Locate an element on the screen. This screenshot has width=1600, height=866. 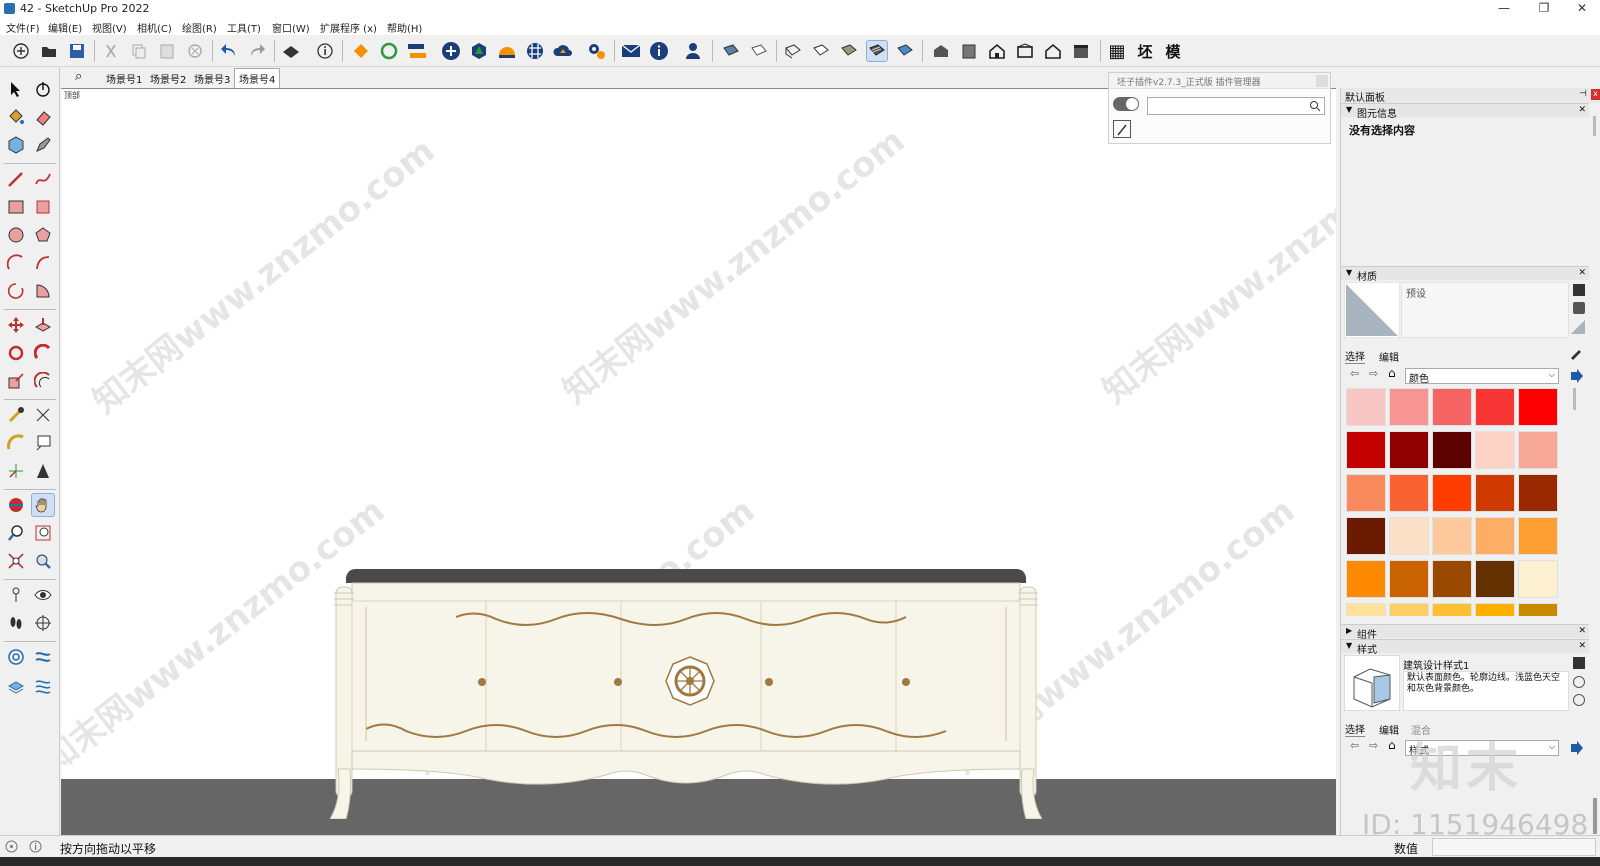
right-view-icon is located at coordinates (1025, 51).